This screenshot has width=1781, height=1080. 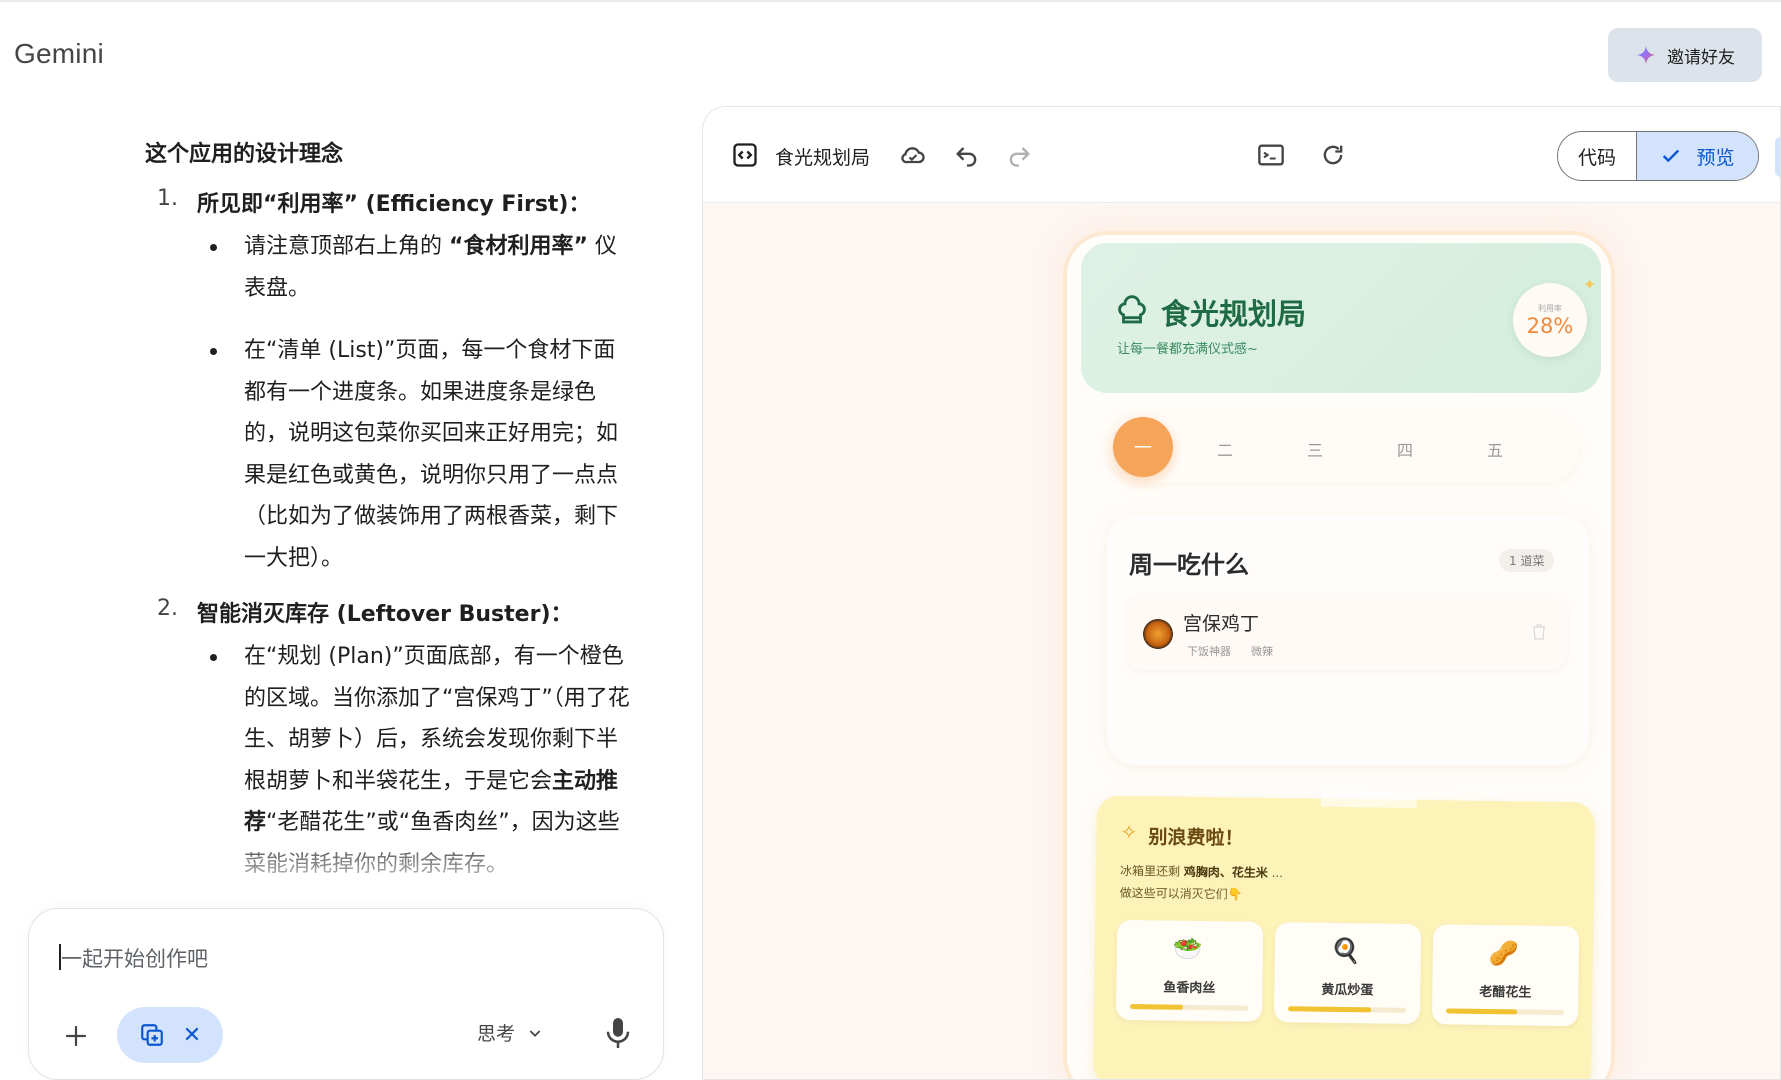 I want to click on day-tab-wed: 三, so click(x=1315, y=449).